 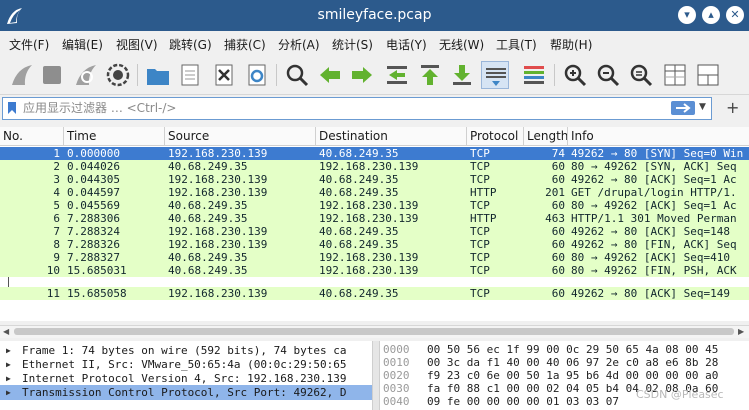 I want to click on cell-no: 2, so click(x=56, y=166).